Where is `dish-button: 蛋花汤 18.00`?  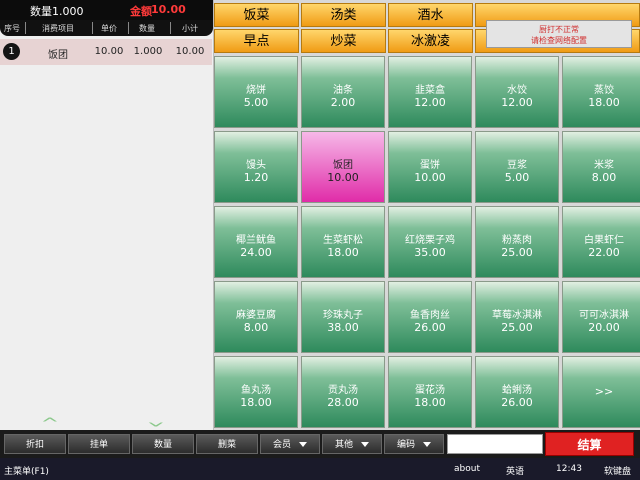
dish-button: 蛋花汤 18.00 is located at coordinates (430, 392).